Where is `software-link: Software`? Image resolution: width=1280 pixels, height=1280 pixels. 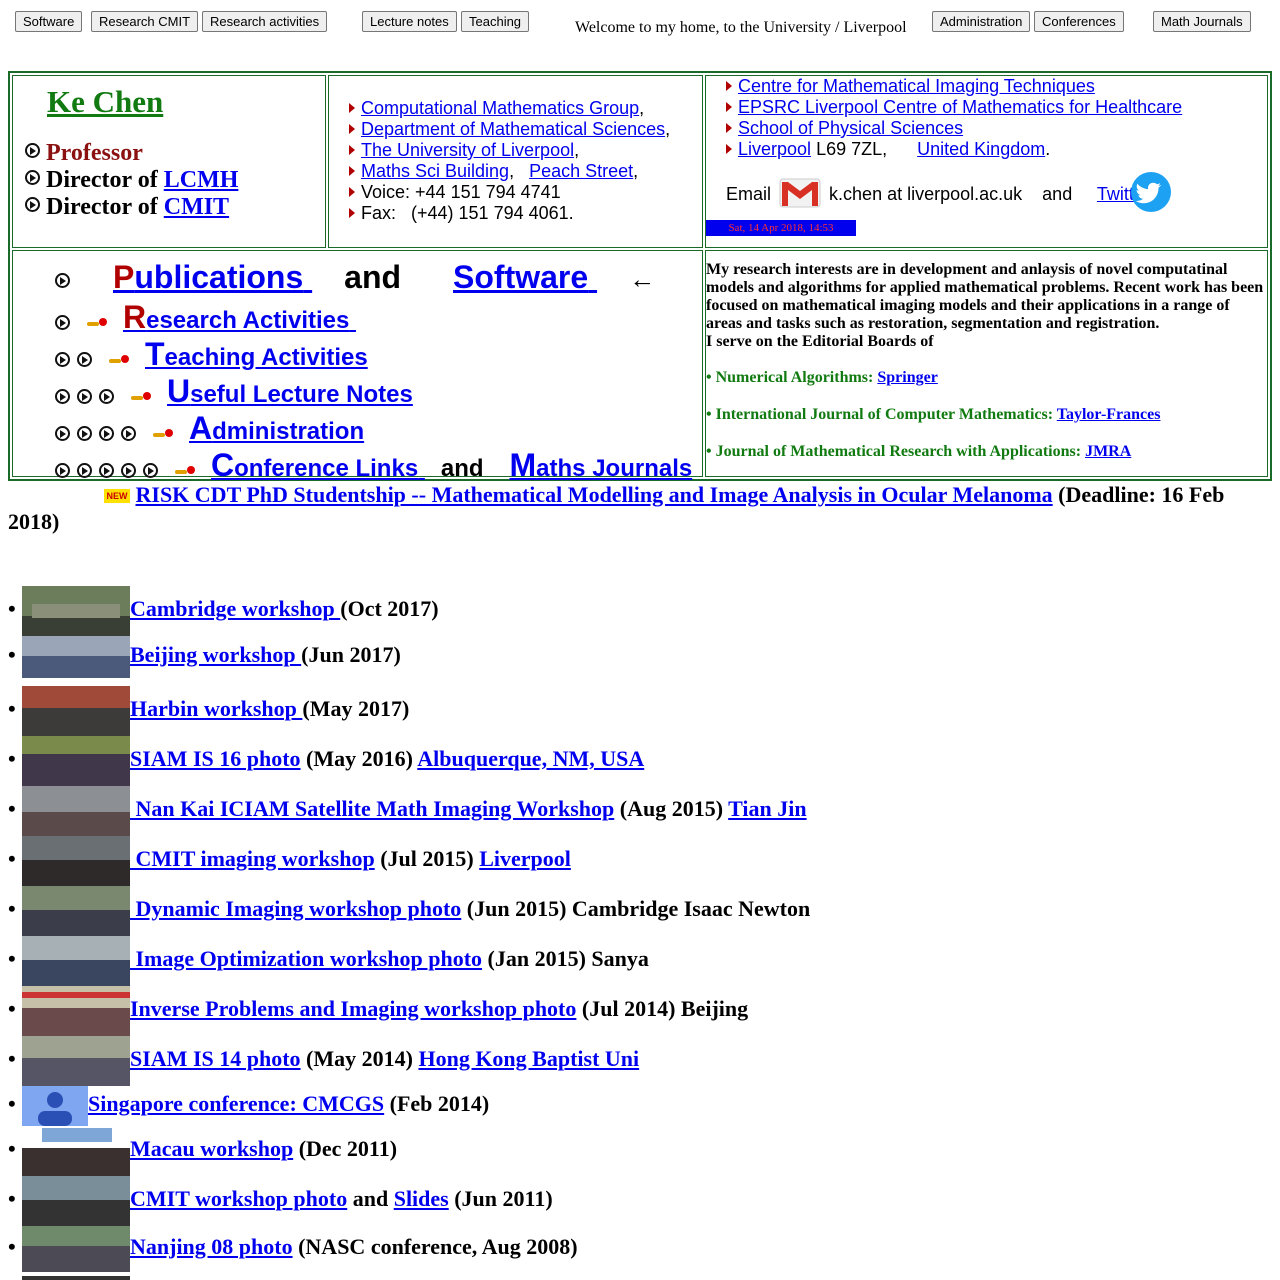 software-link: Software is located at coordinates (525, 277).